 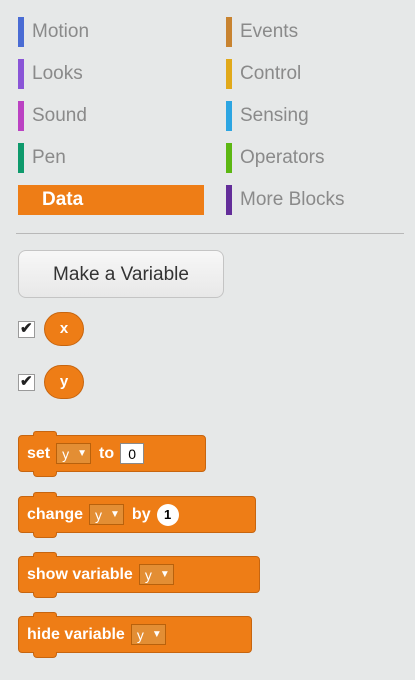 I want to click on control-color-swatch, so click(x=229, y=74).